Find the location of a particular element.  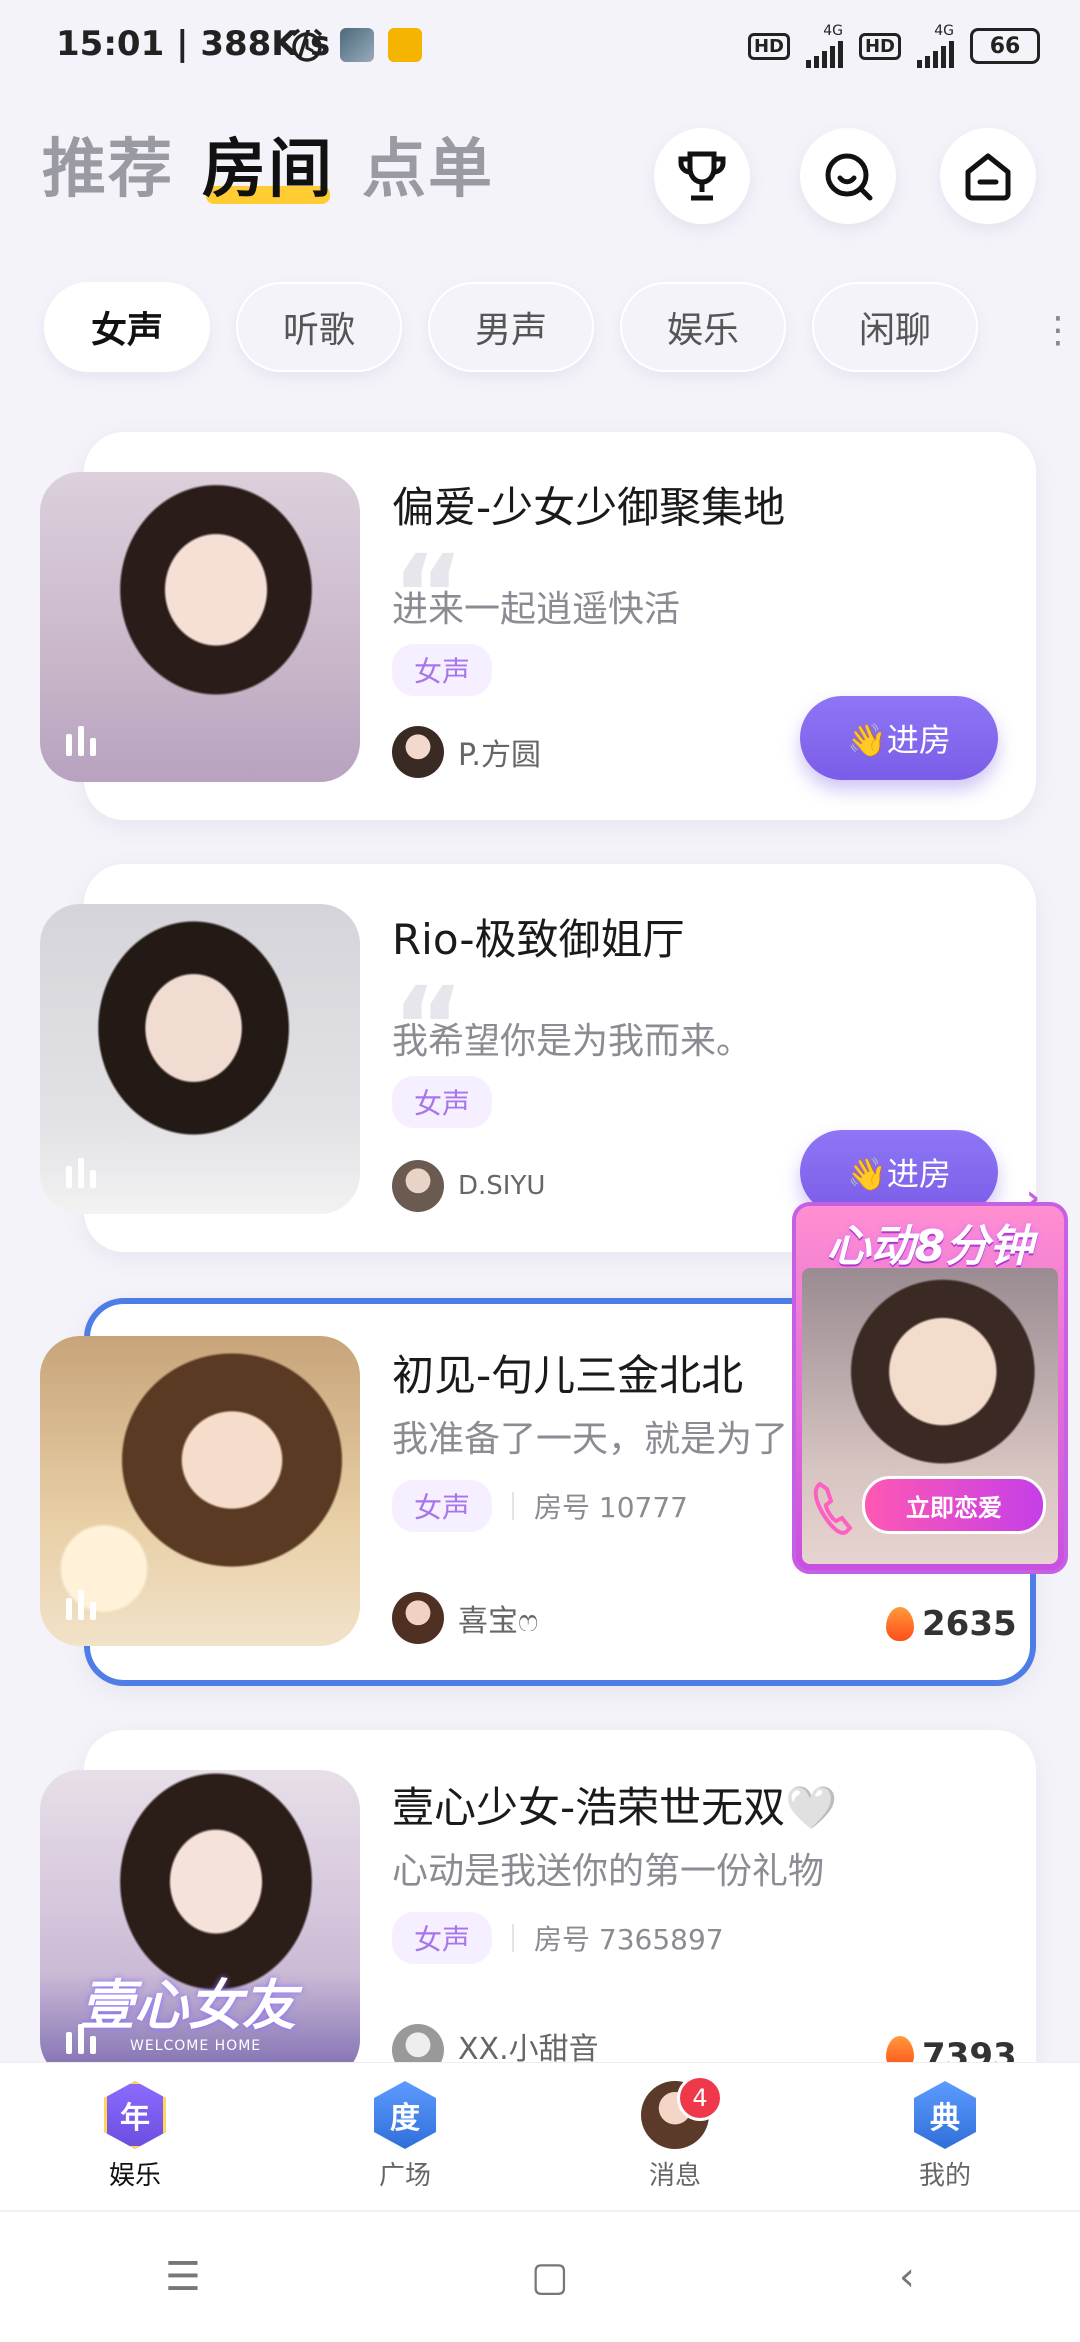

cover-subtext: WELCOME HOME is located at coordinates (196, 2046).